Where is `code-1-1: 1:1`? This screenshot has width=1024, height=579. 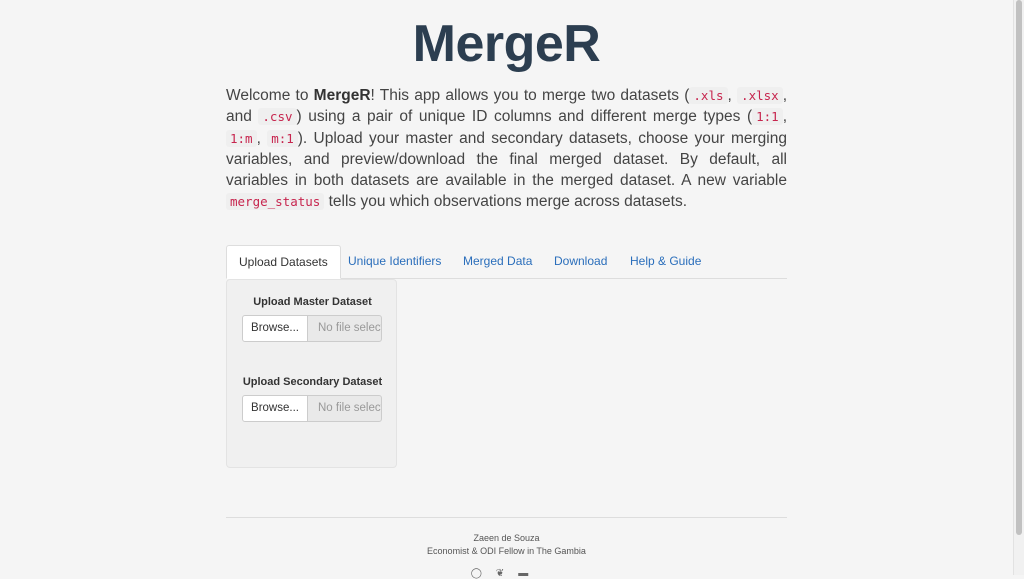 code-1-1: 1:1 is located at coordinates (767, 117).